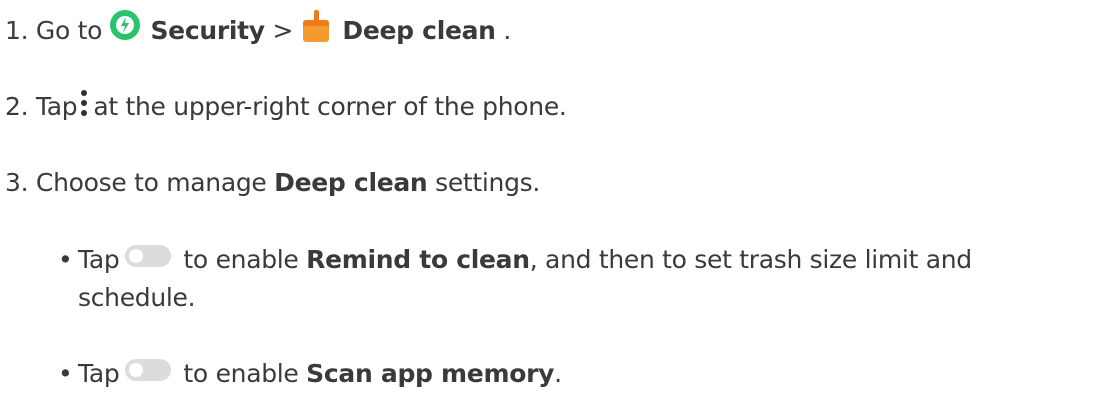  Describe the element at coordinates (99, 259) in the screenshot. I see `bullet-1-pre: Tap` at that location.